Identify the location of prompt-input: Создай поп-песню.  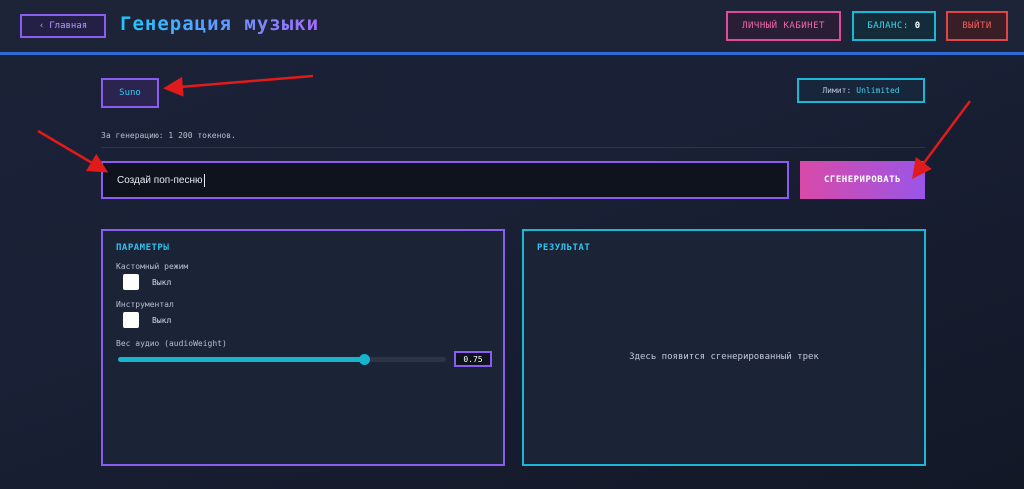
(445, 180).